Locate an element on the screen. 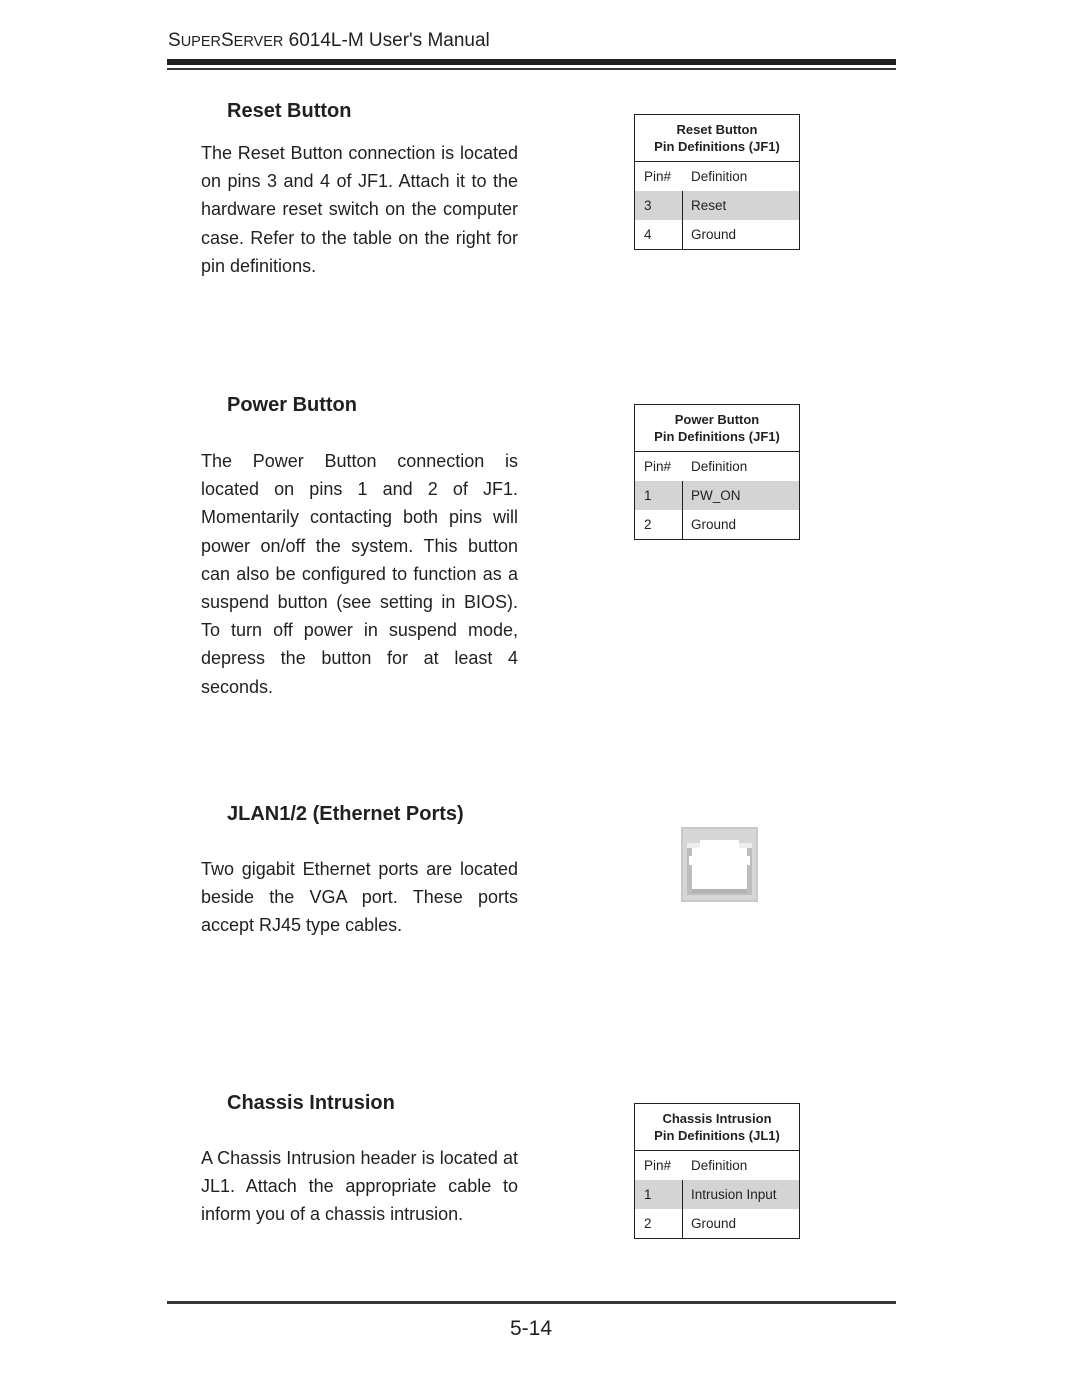  page-number: 5-14 is located at coordinates (531, 1328).